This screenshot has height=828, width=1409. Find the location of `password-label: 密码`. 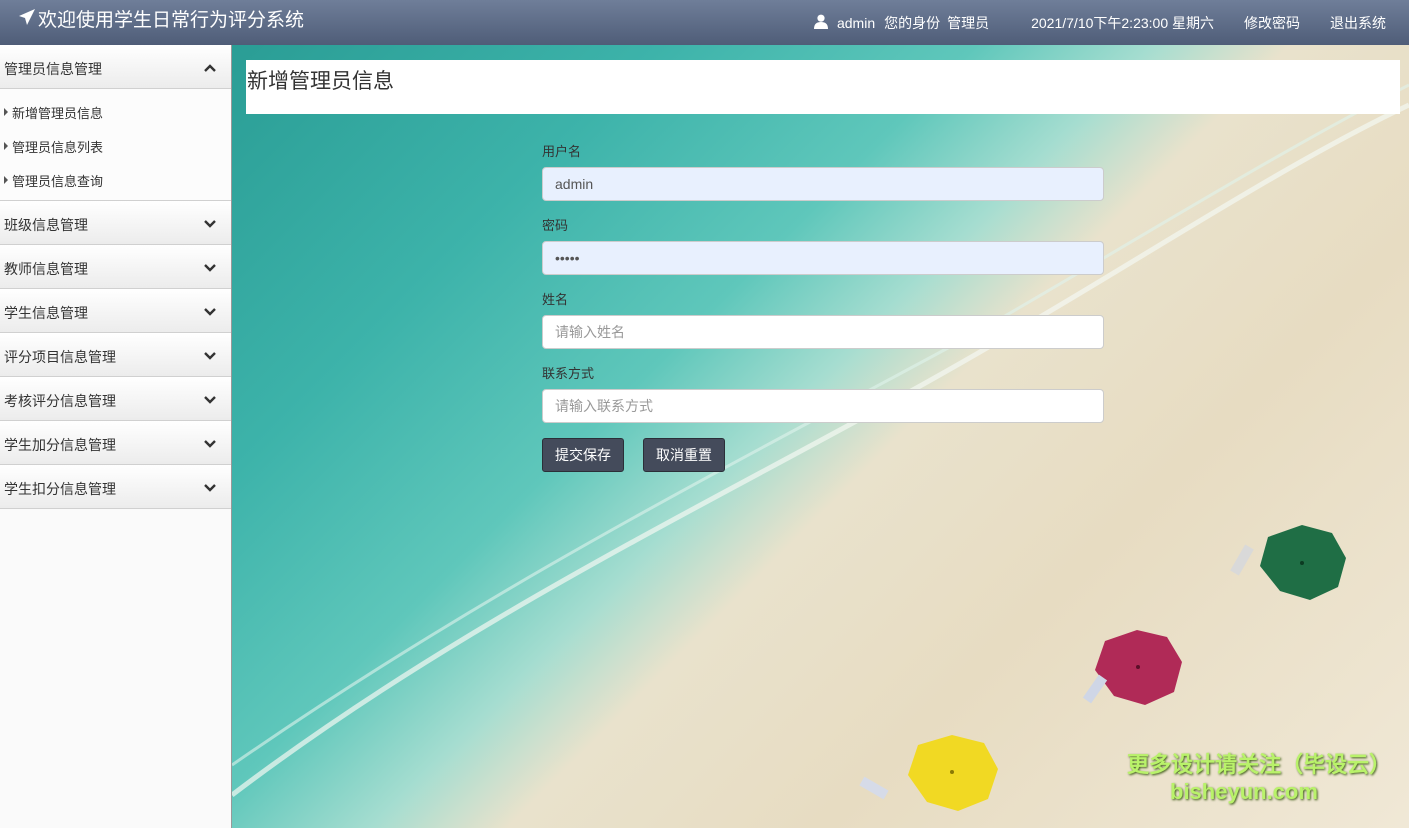

password-label: 密码 is located at coordinates (555, 225).